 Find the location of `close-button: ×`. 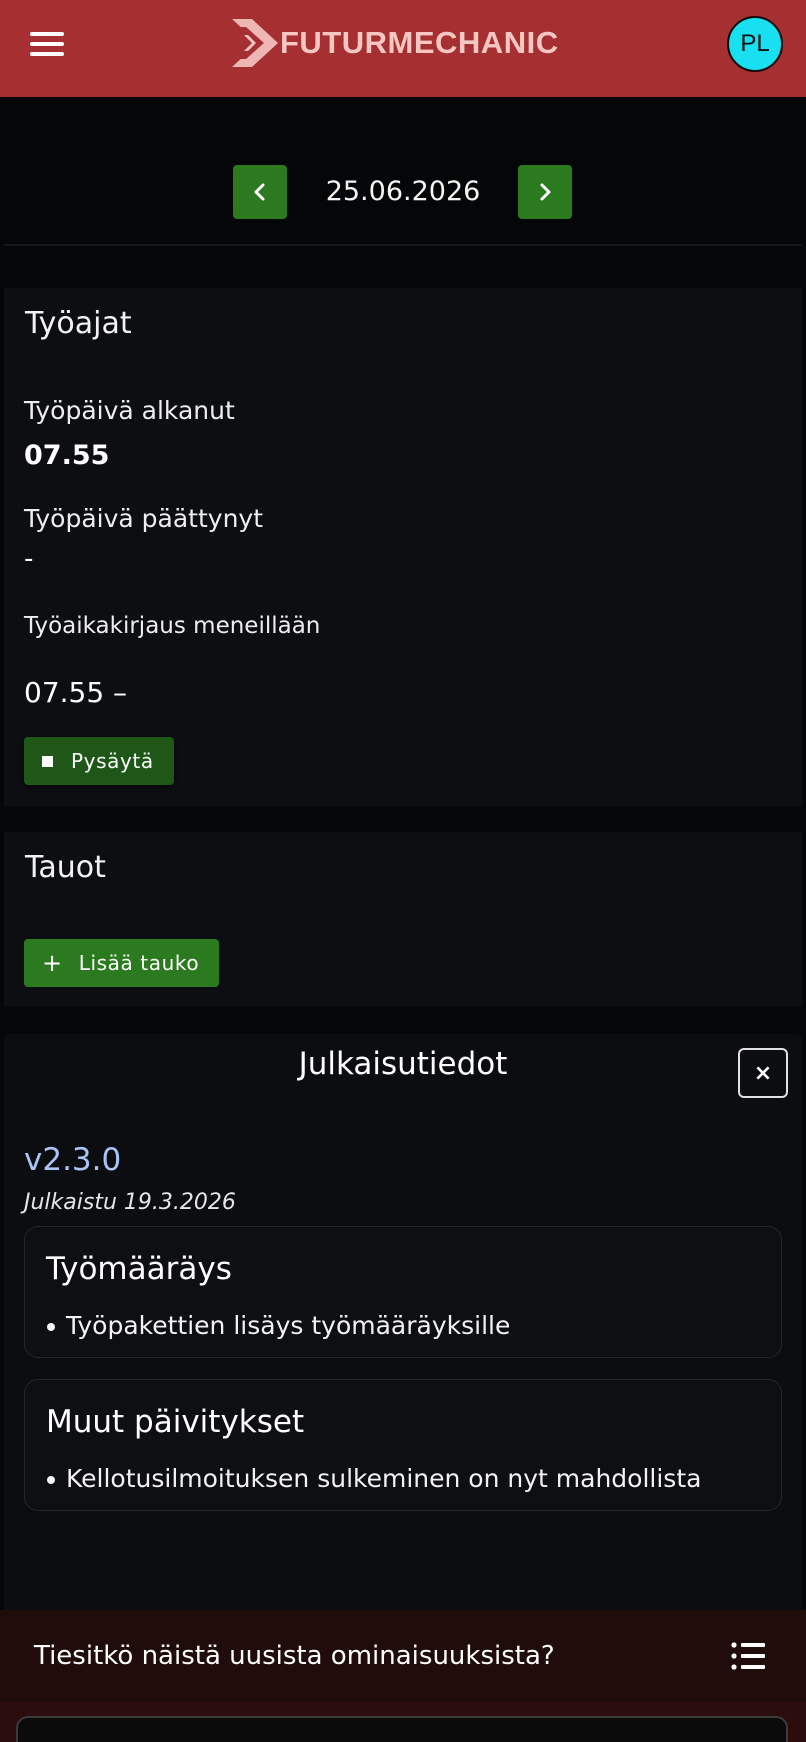

close-button: × is located at coordinates (763, 1073).